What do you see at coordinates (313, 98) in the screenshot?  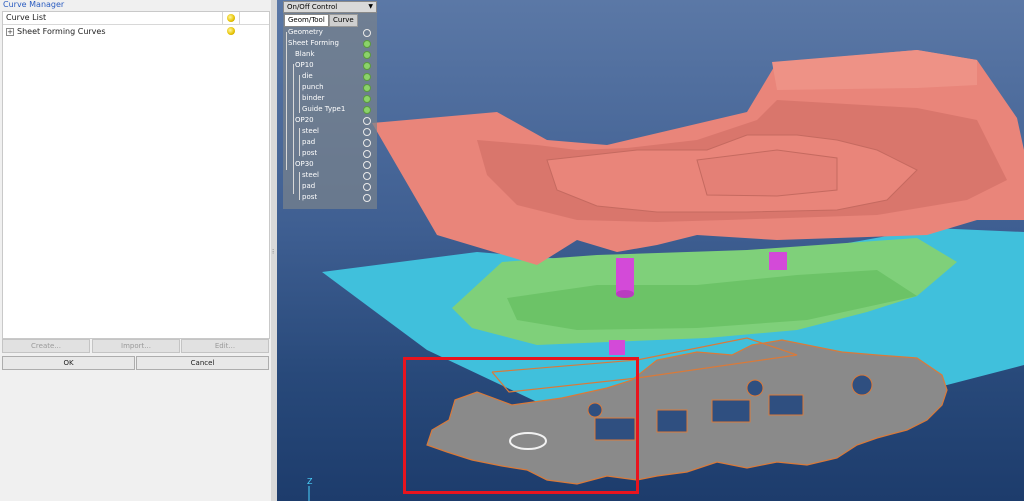 I see `oc-row-label: binder` at bounding box center [313, 98].